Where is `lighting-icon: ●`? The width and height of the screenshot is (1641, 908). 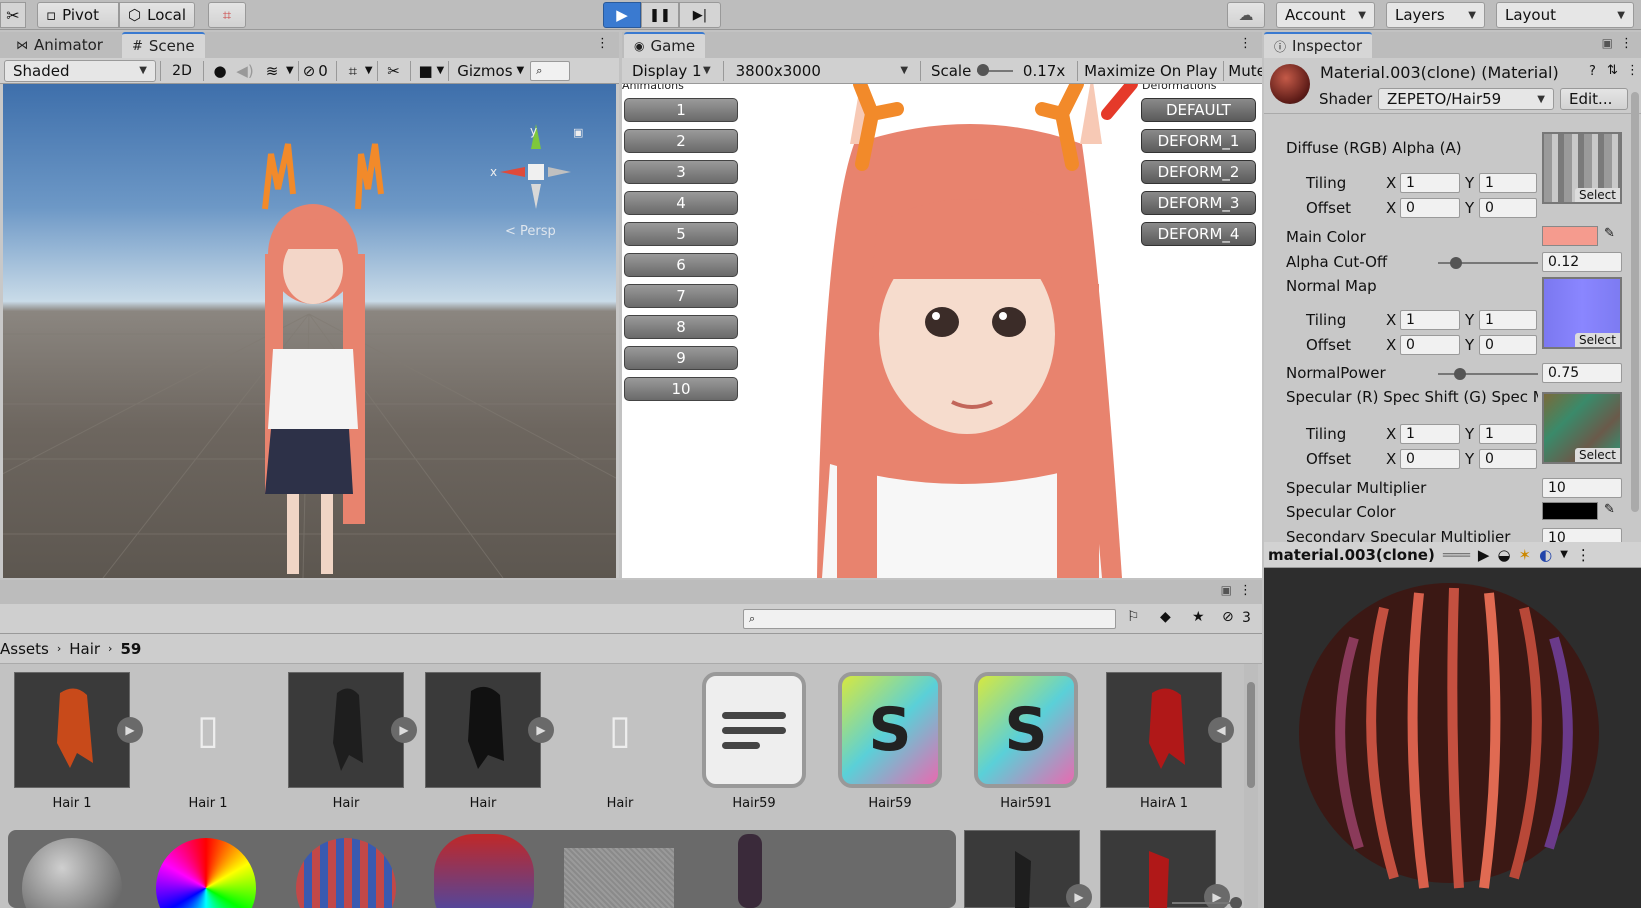 lighting-icon: ● is located at coordinates (220, 71).